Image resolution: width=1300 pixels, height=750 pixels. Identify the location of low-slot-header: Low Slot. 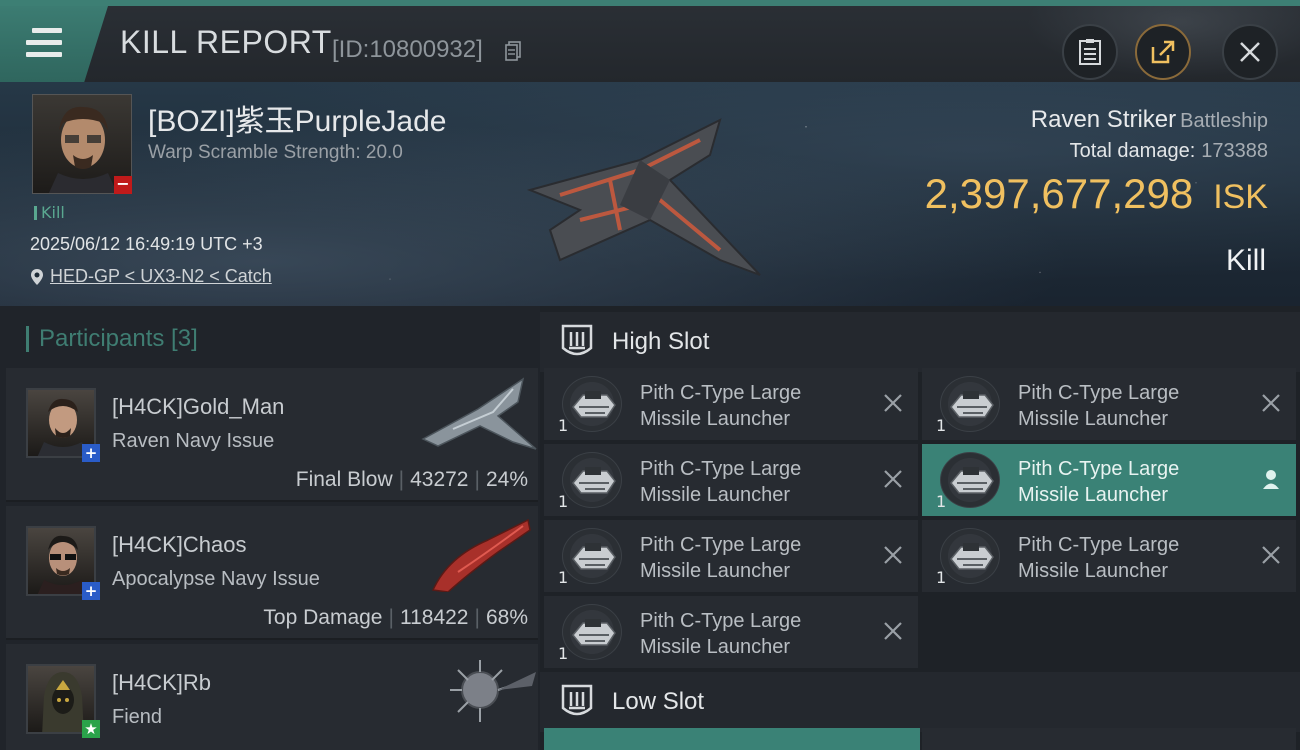
(920, 702).